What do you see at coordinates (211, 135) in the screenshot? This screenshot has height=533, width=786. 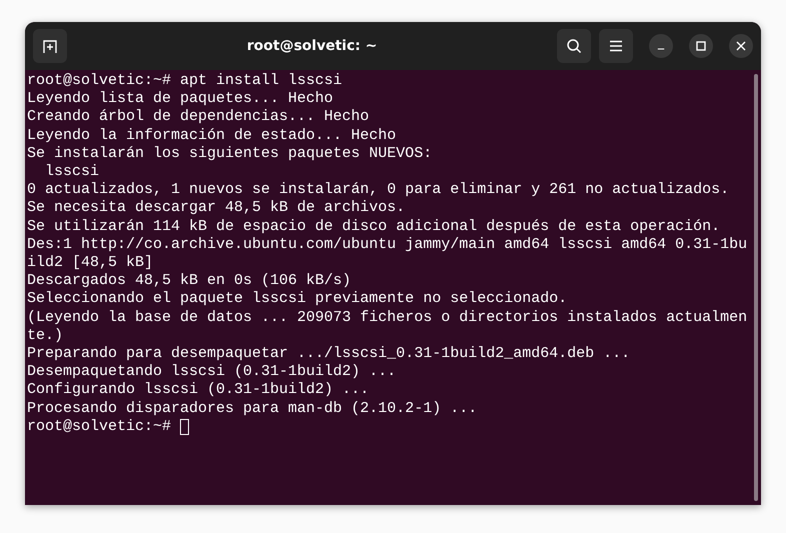 I see `terminal-line: Leyendo la información de estado... Hecho` at bounding box center [211, 135].